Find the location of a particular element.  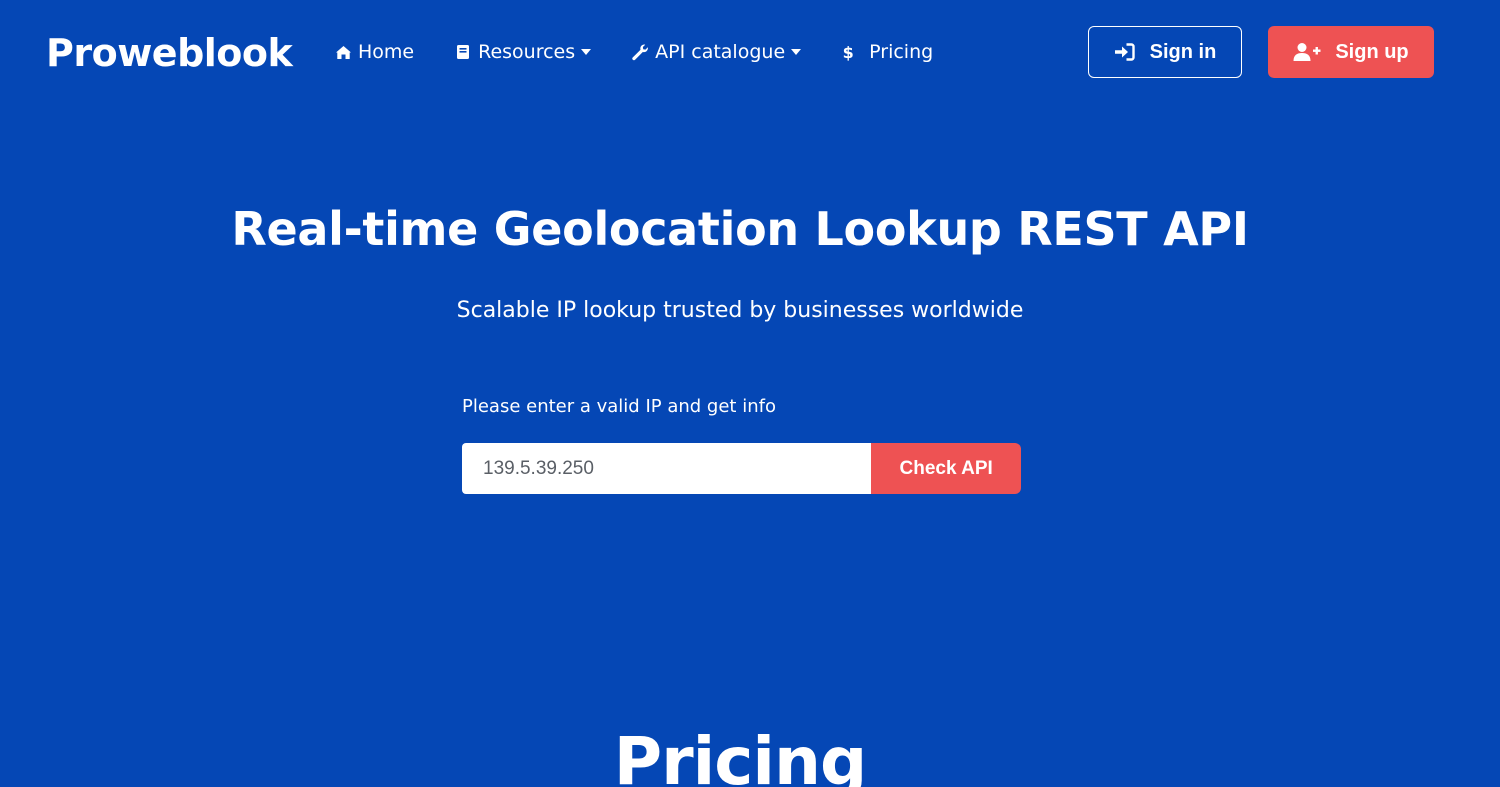

main-nav: Home Resources API catalogue $ Pricing is located at coordinates (653, 52).